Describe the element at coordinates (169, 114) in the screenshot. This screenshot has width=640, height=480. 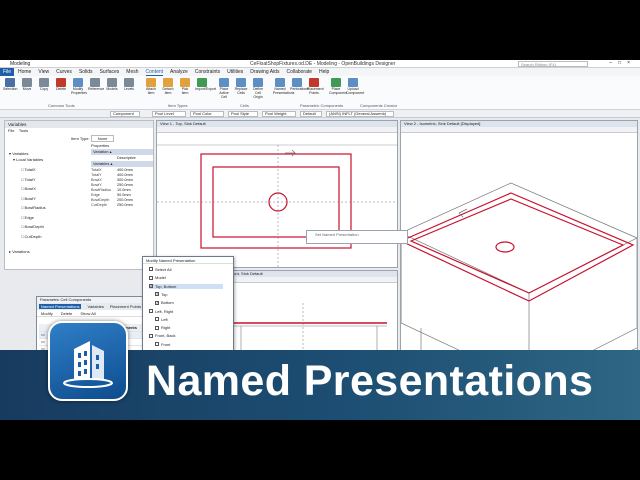
I see `attribute-field: Pool Level` at that location.